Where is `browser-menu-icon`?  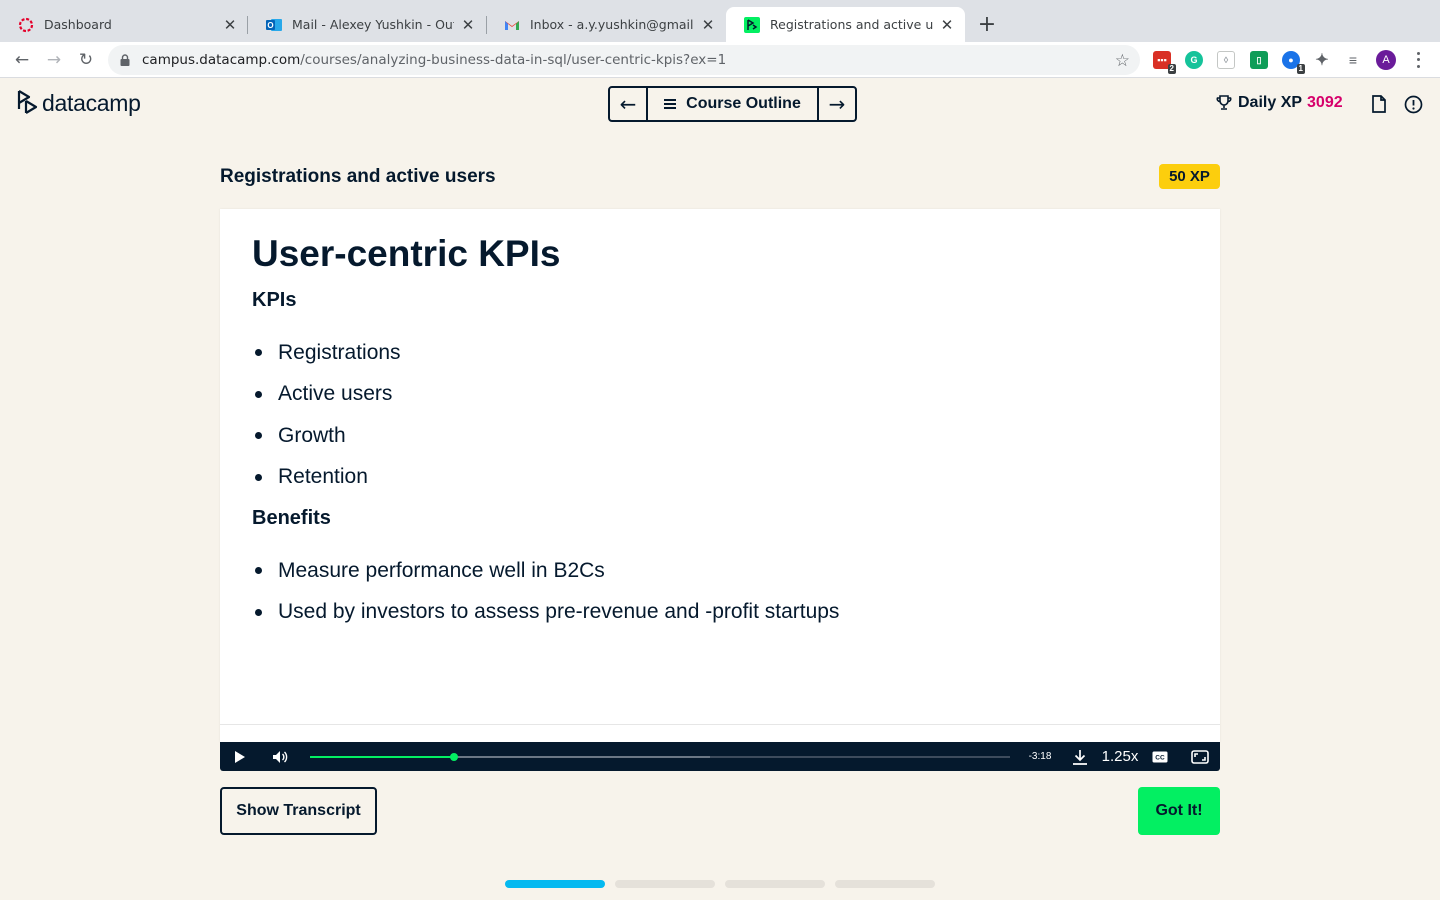 browser-menu-icon is located at coordinates (1418, 60).